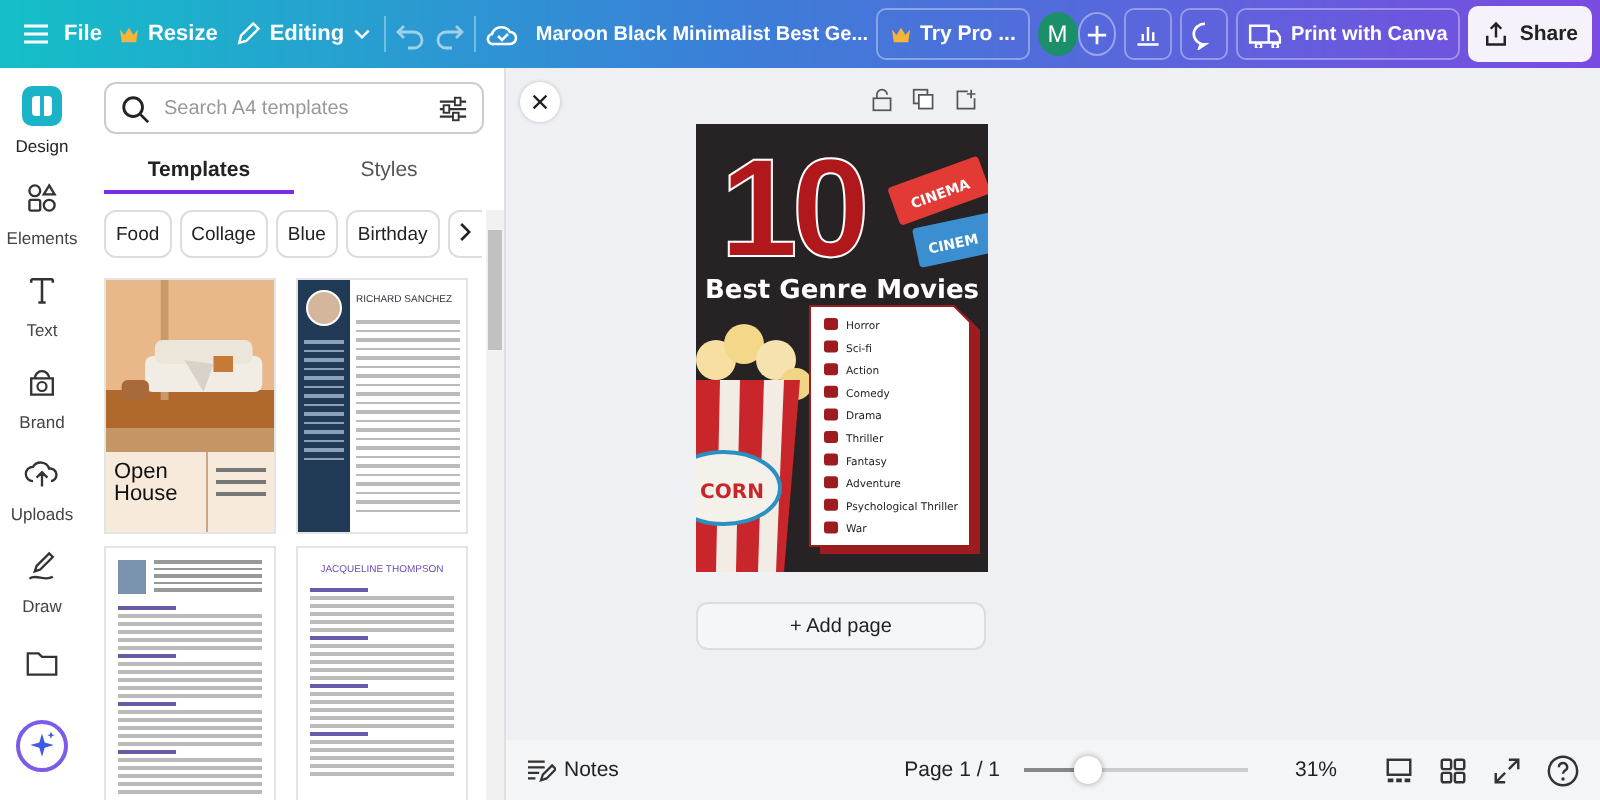 The height and width of the screenshot is (800, 1600). I want to click on share-button: Share, so click(1529, 34).